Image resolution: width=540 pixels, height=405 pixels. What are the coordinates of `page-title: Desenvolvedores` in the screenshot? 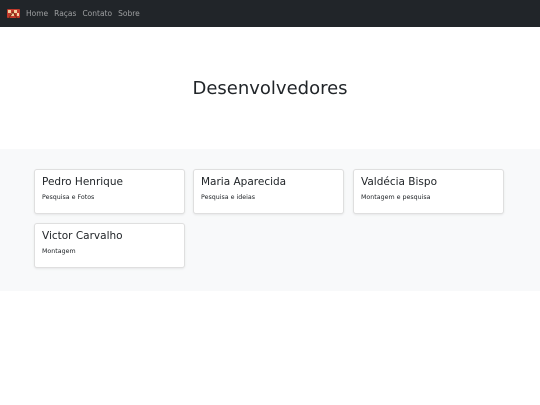 It's located at (270, 88).